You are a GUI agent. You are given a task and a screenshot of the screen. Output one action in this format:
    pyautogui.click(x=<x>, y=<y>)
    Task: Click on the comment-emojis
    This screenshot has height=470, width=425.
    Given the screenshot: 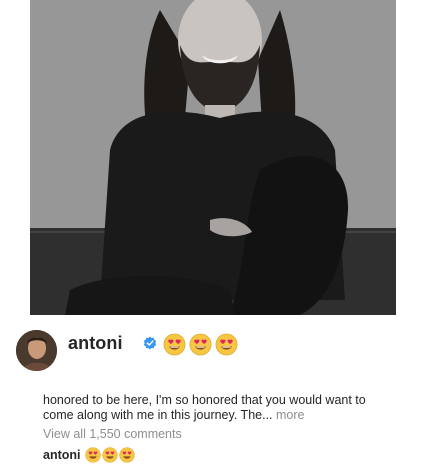 What is the action you would take?
    pyautogui.click(x=109, y=455)
    